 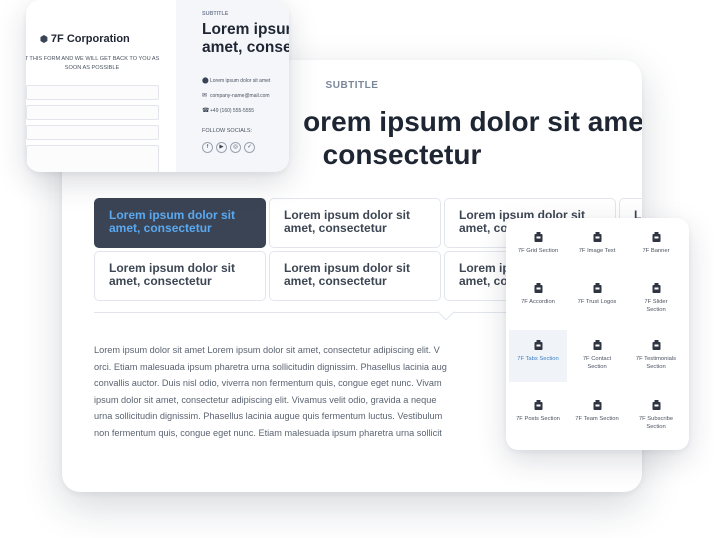 I want to click on widget-label-line: 7F Banner, so click(x=656, y=251).